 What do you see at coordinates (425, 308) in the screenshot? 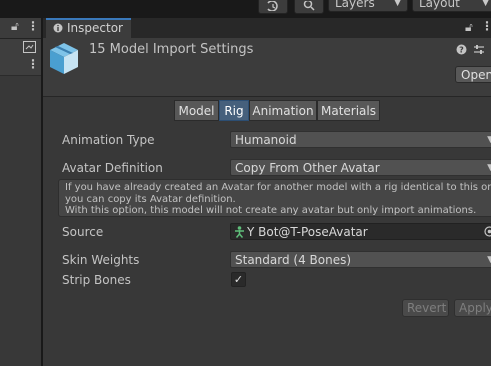
I see `revert-button: Revert` at bounding box center [425, 308].